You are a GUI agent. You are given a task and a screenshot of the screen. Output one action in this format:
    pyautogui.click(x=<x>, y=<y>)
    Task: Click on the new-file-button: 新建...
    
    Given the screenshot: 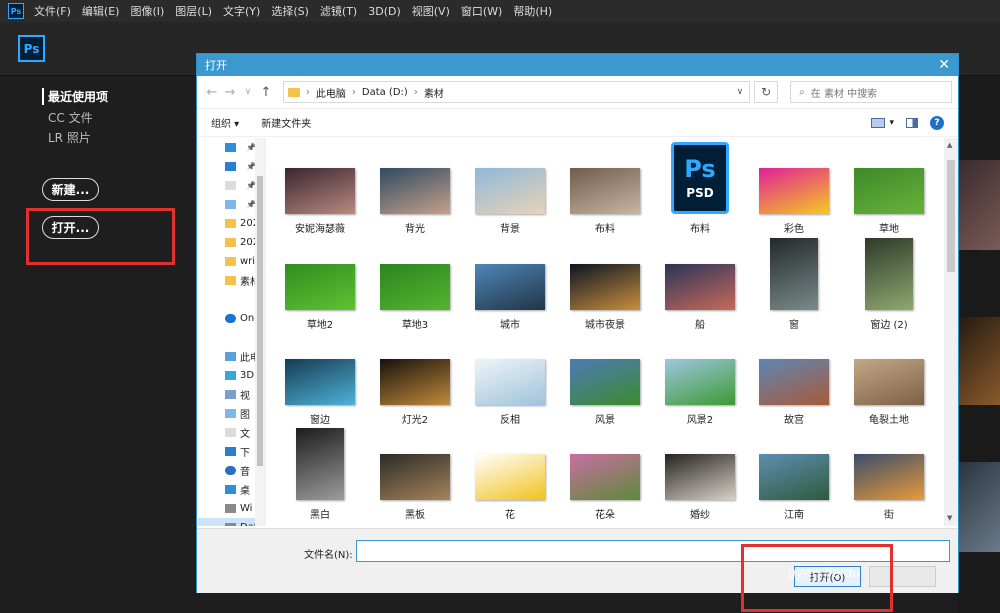 What is the action you would take?
    pyautogui.click(x=70, y=189)
    